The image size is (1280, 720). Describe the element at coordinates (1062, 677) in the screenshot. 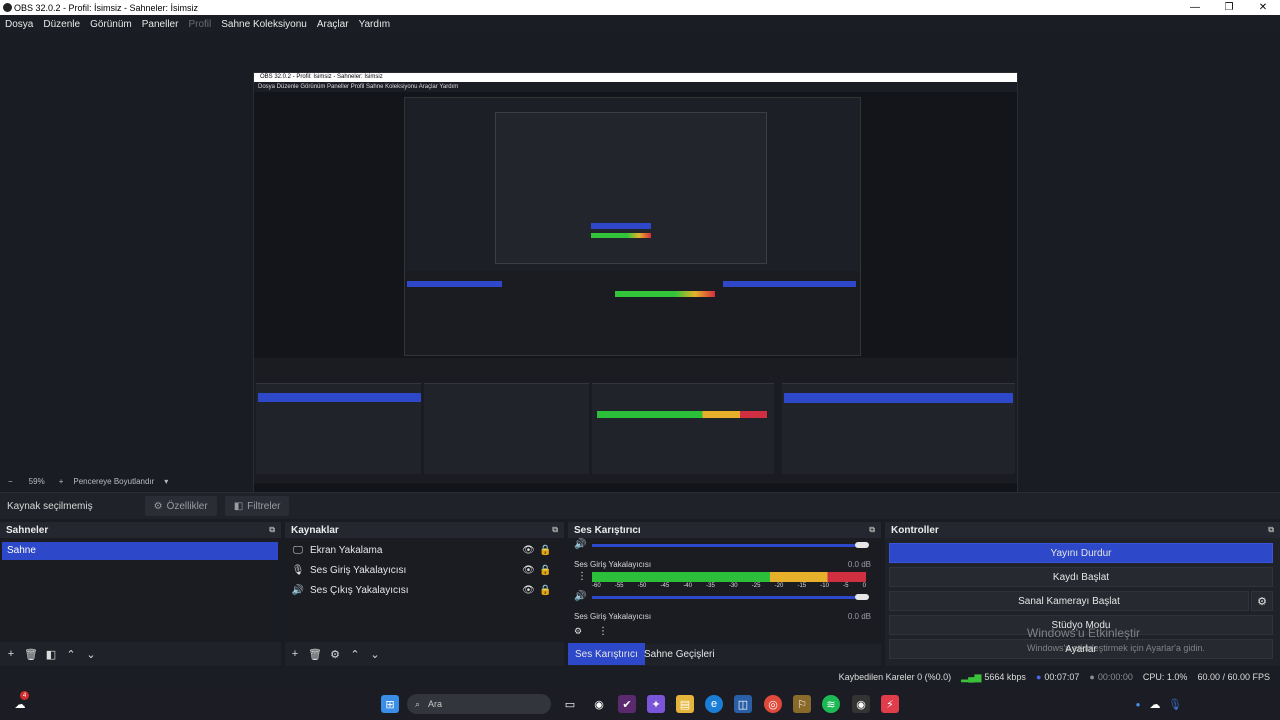

I see `stream-time: 00:07:07` at that location.